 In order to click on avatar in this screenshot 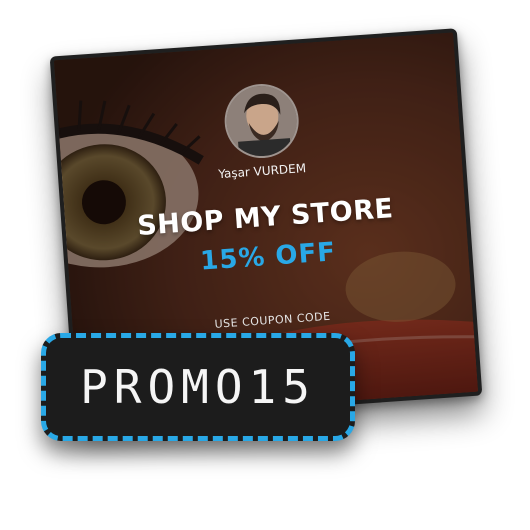, I will do `click(262, 121)`.